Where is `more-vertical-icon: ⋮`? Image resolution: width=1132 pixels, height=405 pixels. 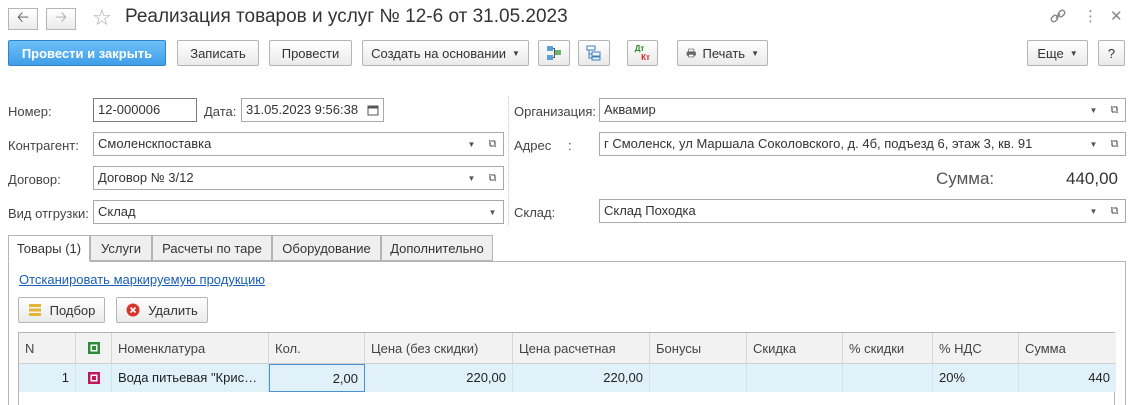
more-vertical-icon: ⋮ is located at coordinates (1090, 16).